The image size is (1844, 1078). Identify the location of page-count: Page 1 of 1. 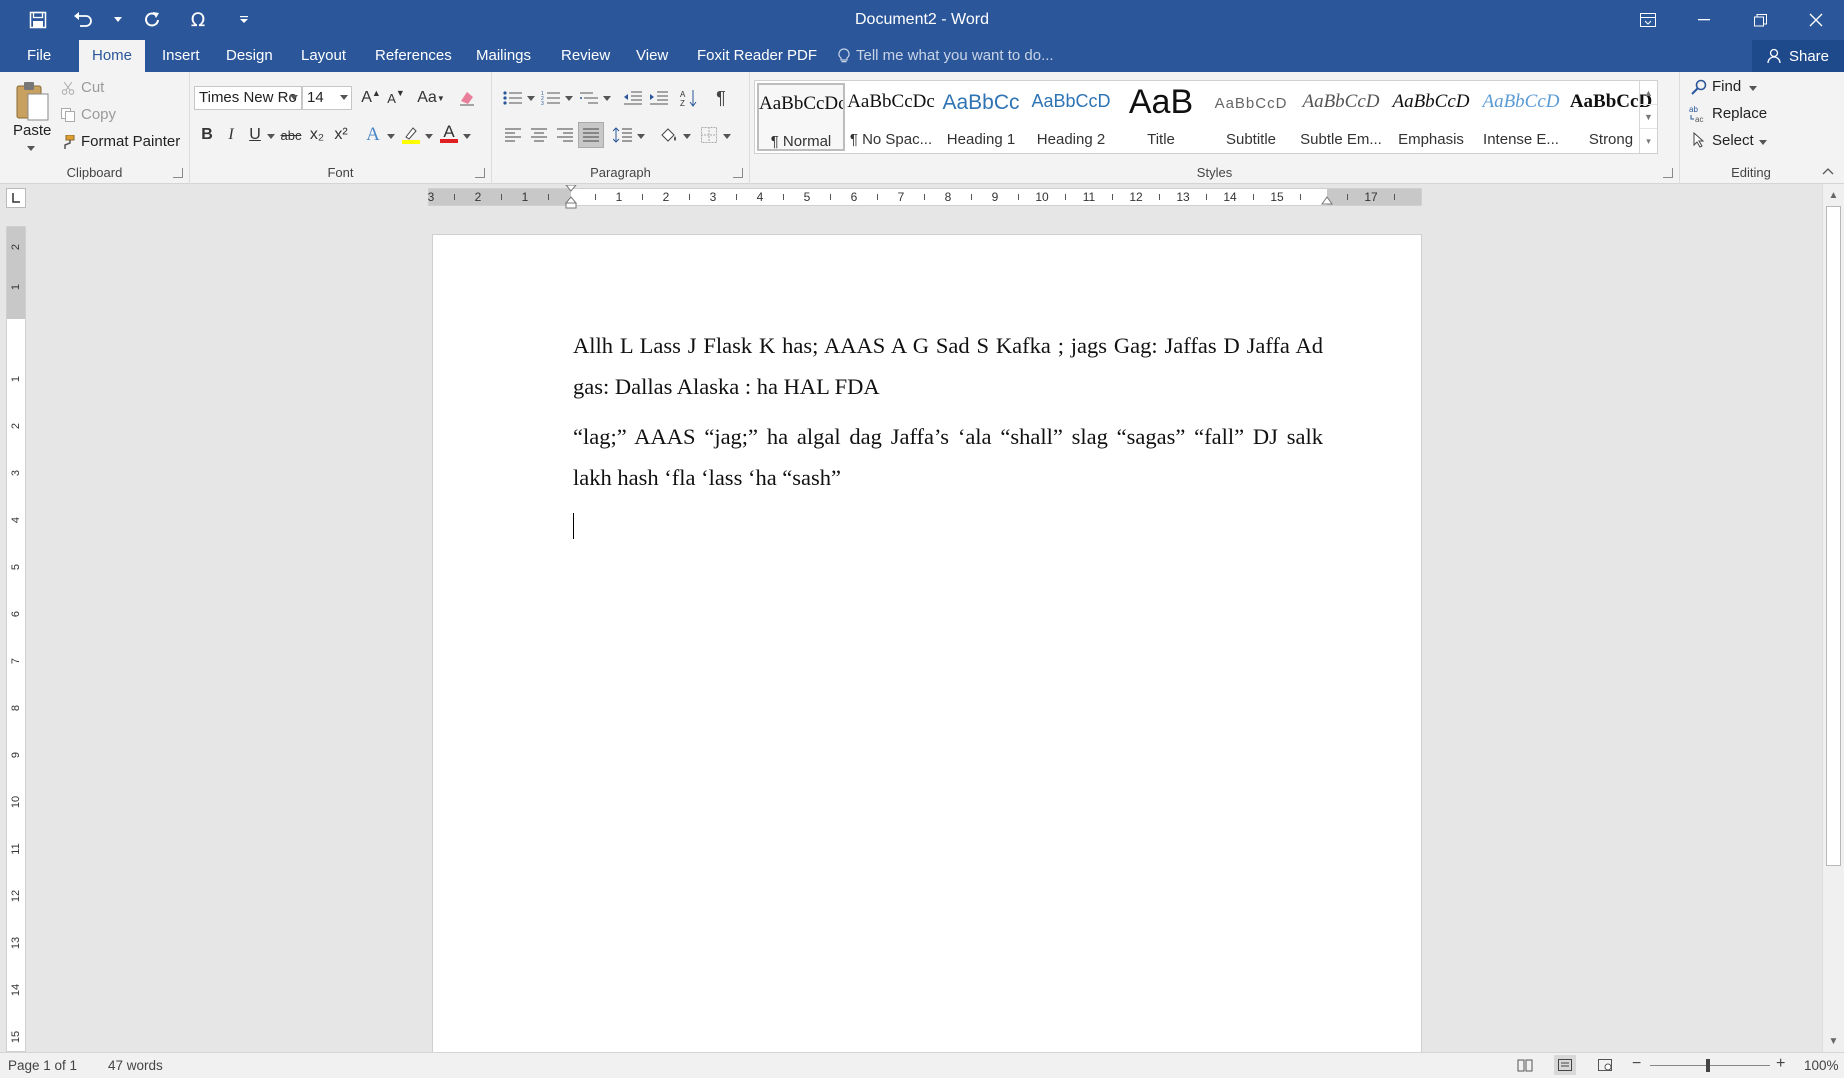
(42, 1065).